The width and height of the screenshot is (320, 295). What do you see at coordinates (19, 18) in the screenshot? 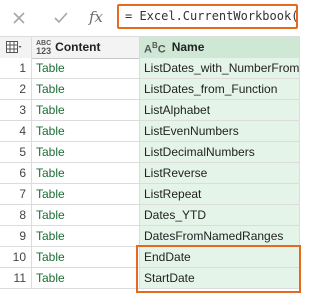
I see `close-icon` at bounding box center [19, 18].